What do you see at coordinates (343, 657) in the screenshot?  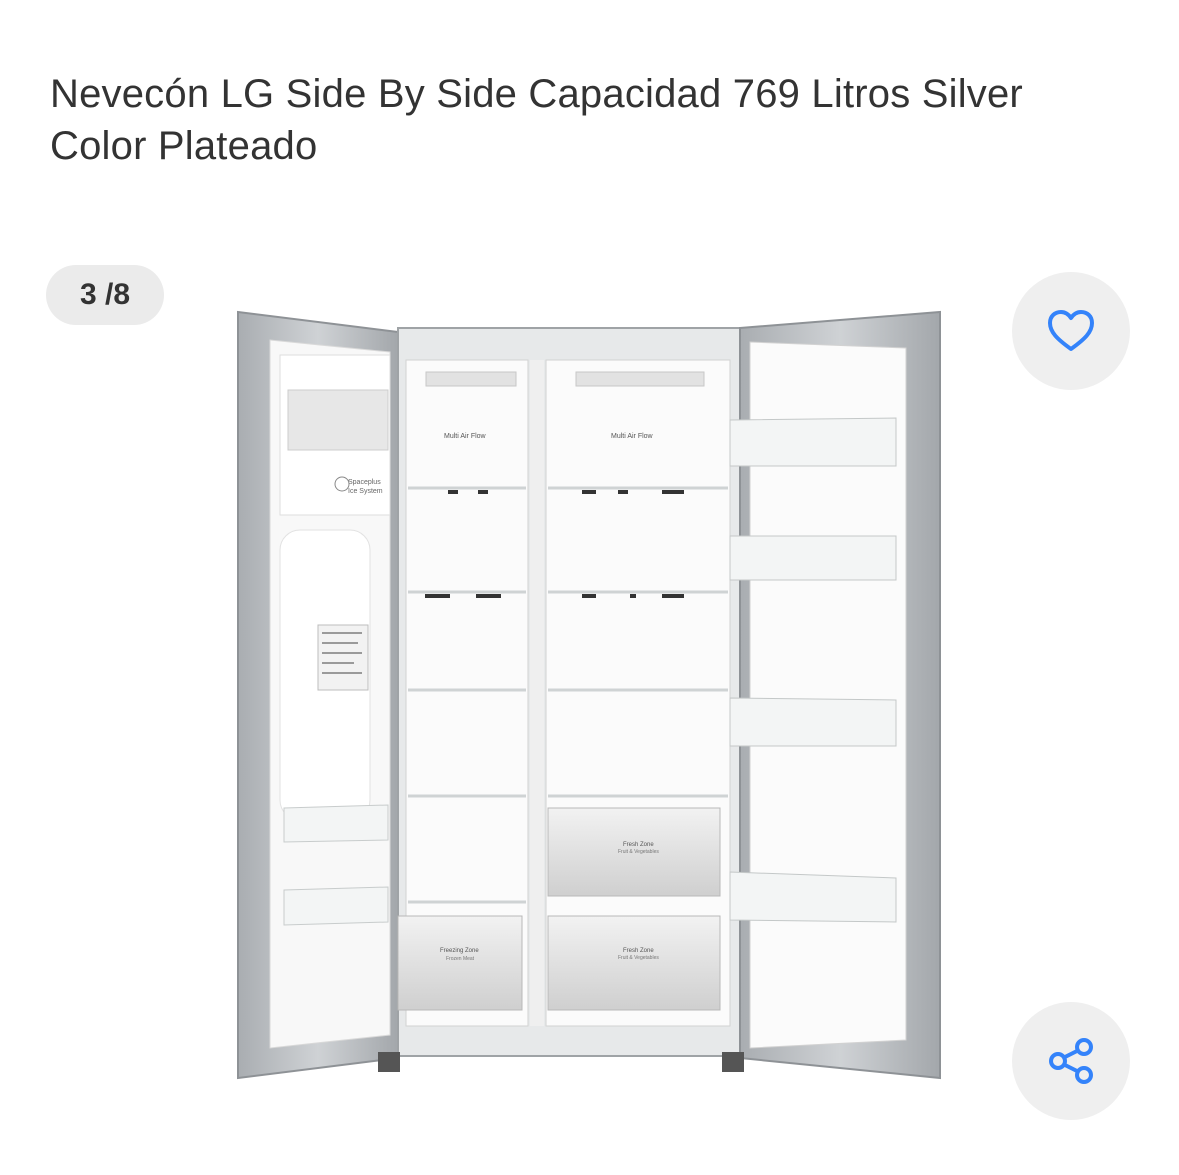 I see `spec-label` at bounding box center [343, 657].